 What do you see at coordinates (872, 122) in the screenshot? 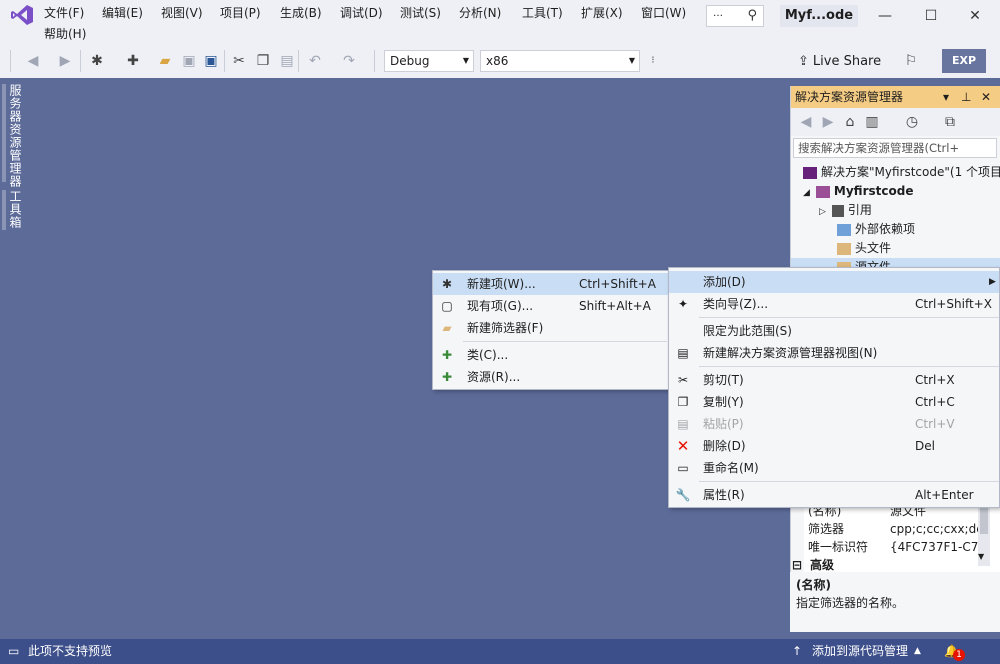
I see `switch-views-icon: ▥` at bounding box center [872, 122].